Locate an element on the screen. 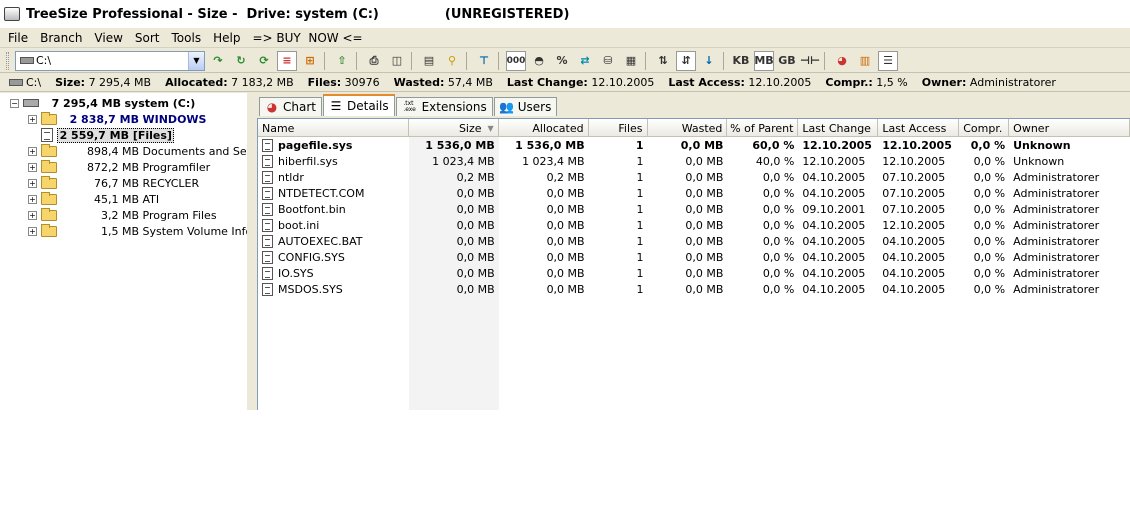 The image size is (1130, 512). menu-file: File is located at coordinates (18, 38).